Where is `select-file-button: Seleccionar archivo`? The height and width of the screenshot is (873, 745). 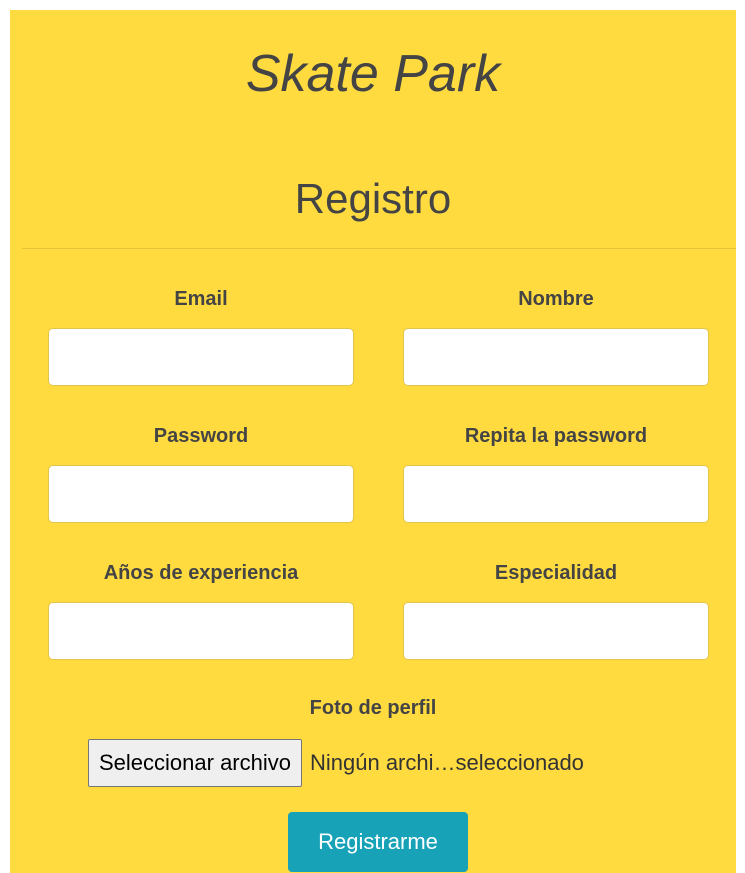 select-file-button: Seleccionar archivo is located at coordinates (195, 763).